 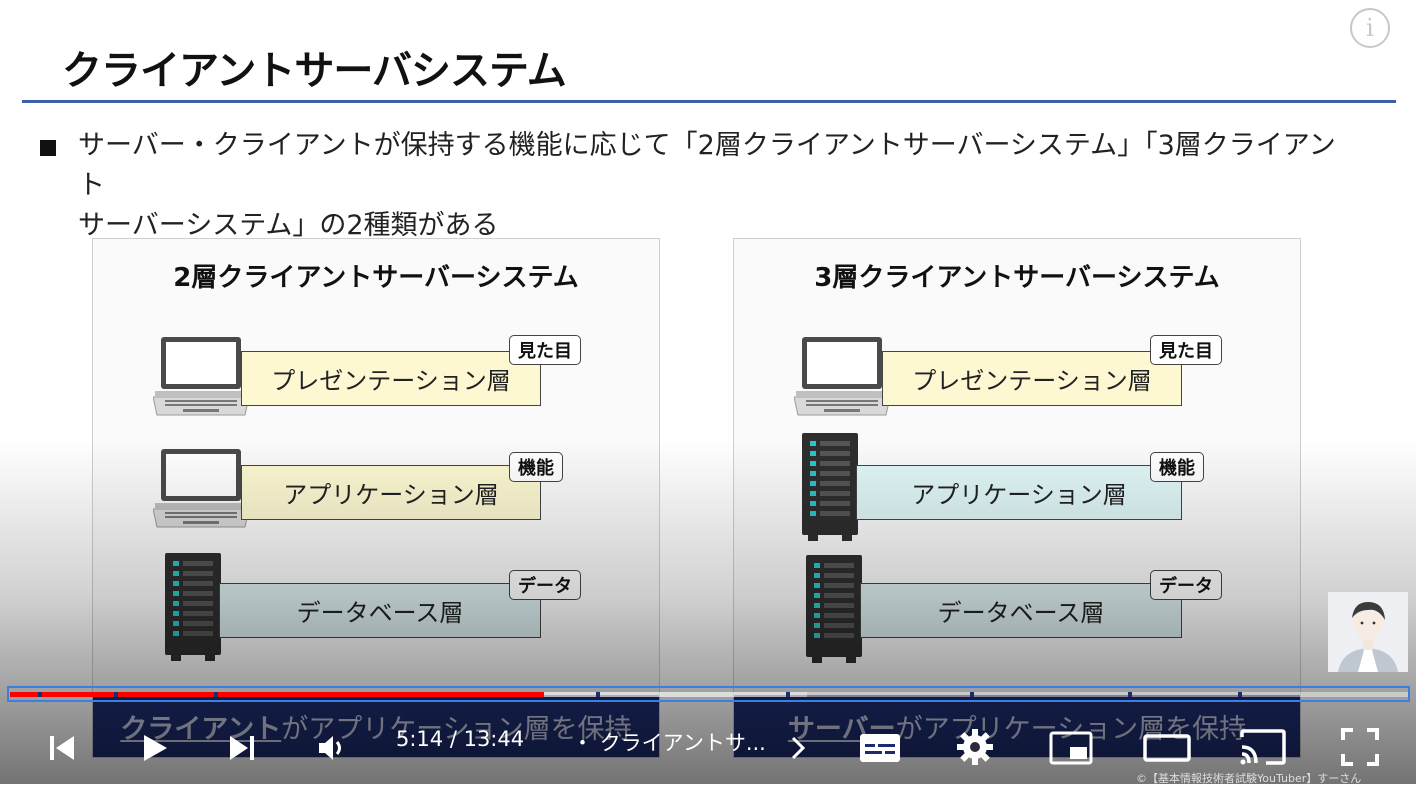 What do you see at coordinates (1071, 748) in the screenshot?
I see `miniplayer-icon` at bounding box center [1071, 748].